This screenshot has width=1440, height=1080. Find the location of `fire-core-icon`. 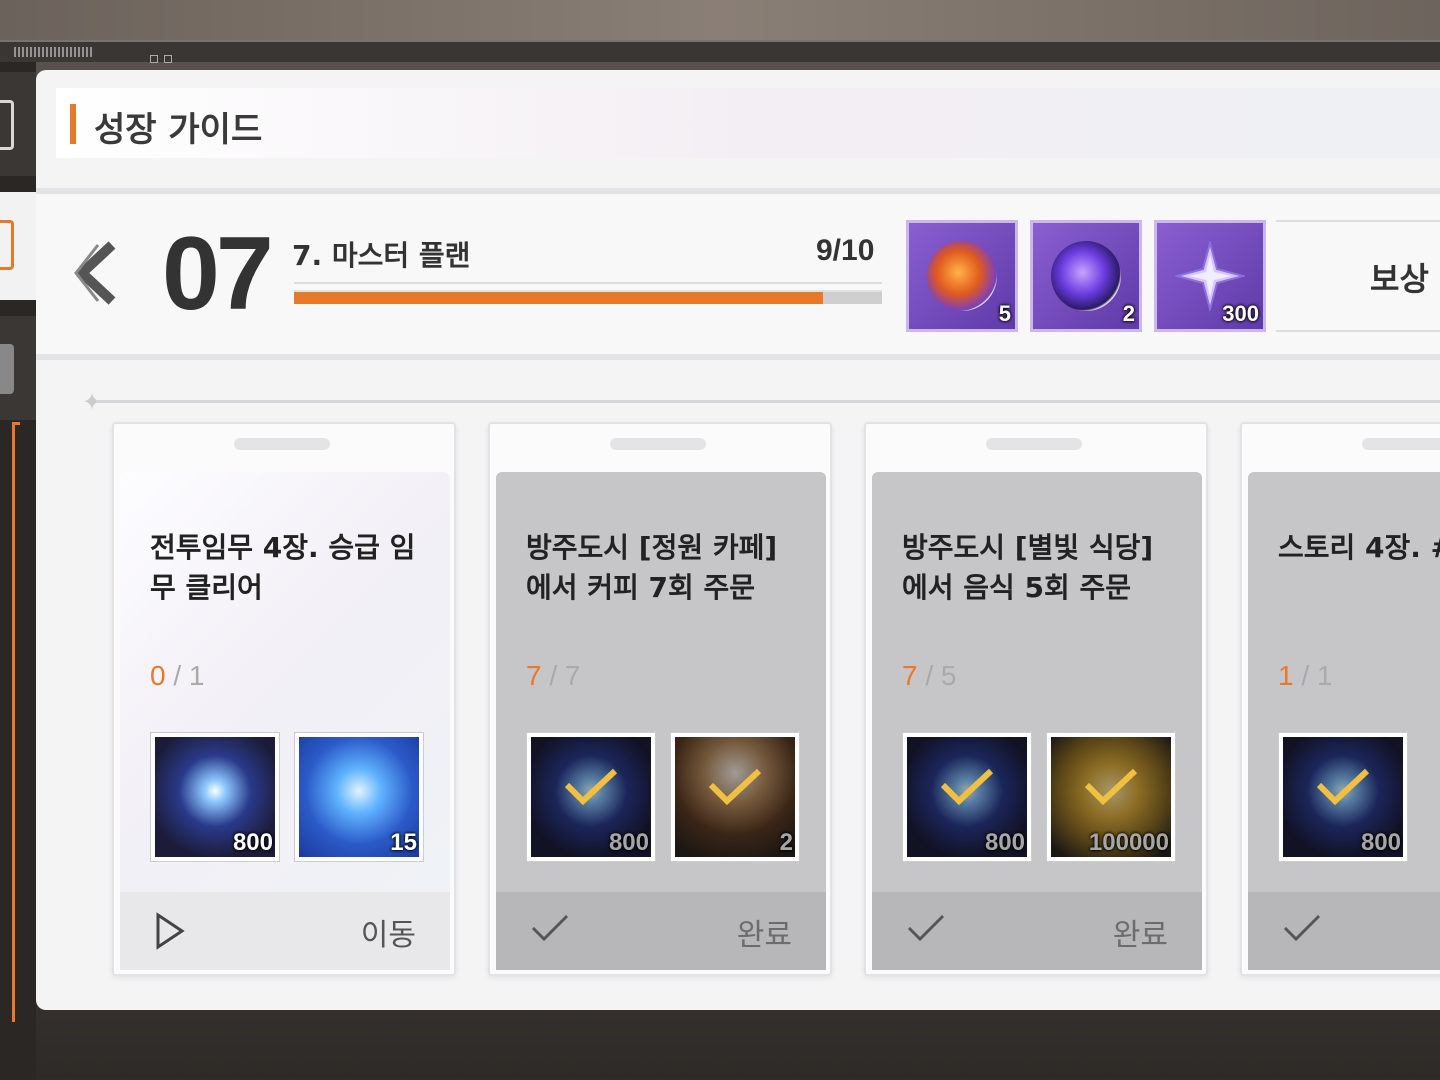

fire-core-icon is located at coordinates (962, 276).